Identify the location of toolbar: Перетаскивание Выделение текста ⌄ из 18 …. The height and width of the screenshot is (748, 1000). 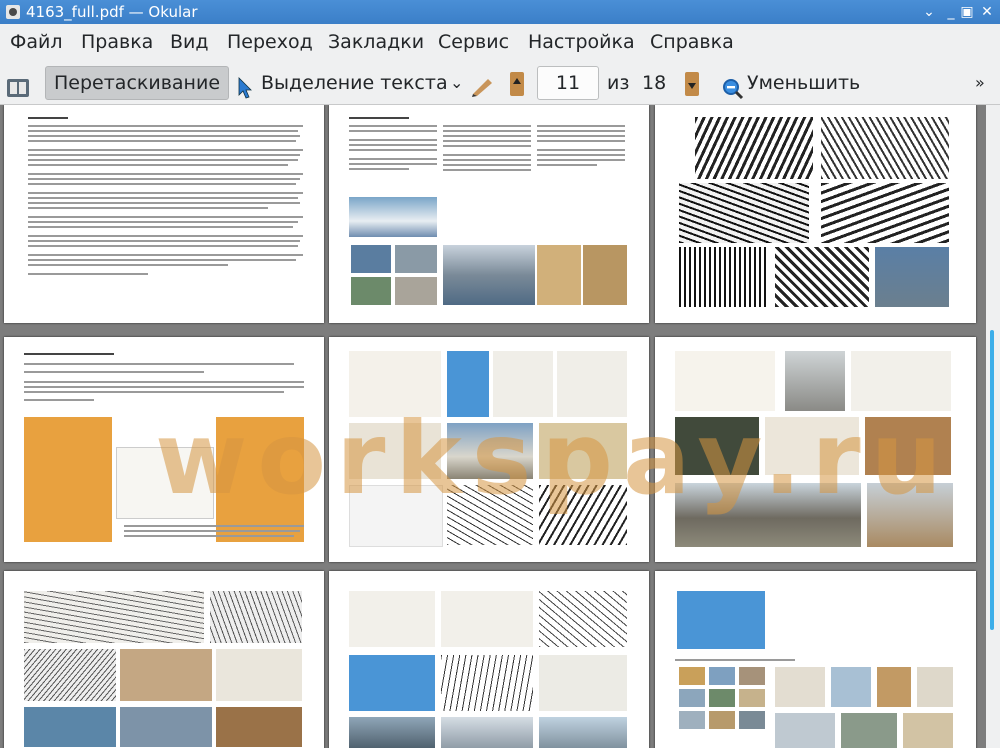
(500, 83).